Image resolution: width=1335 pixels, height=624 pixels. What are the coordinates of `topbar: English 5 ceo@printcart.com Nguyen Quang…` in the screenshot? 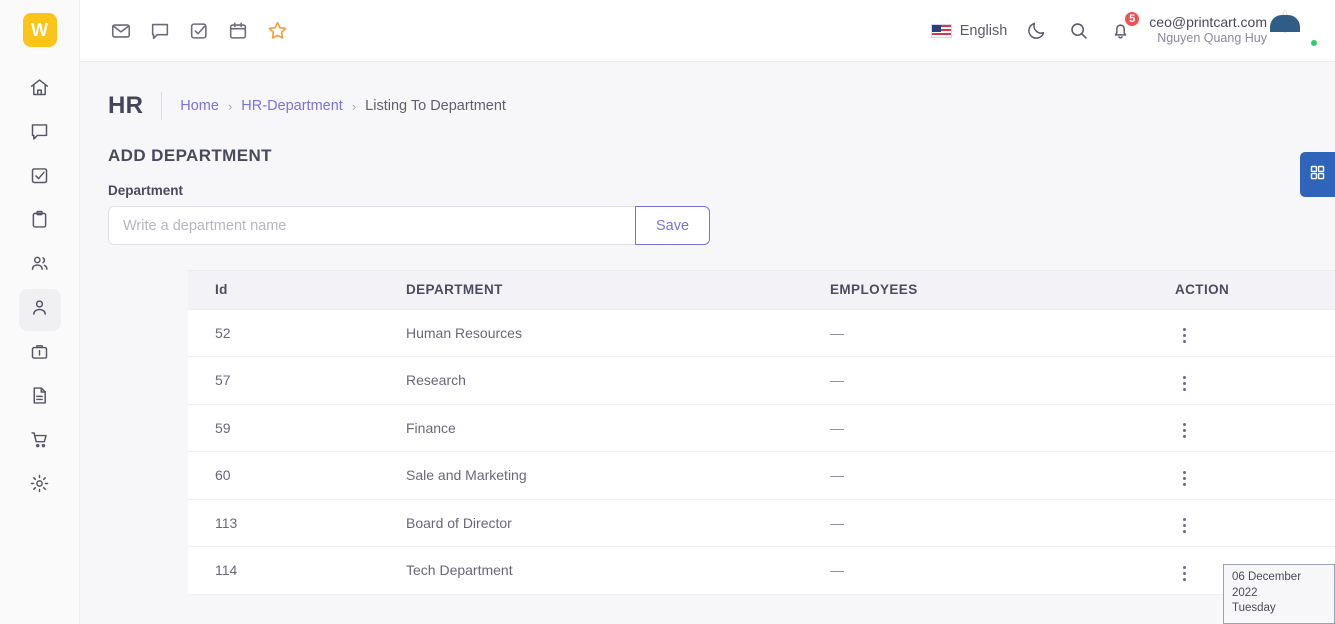 It's located at (707, 31).